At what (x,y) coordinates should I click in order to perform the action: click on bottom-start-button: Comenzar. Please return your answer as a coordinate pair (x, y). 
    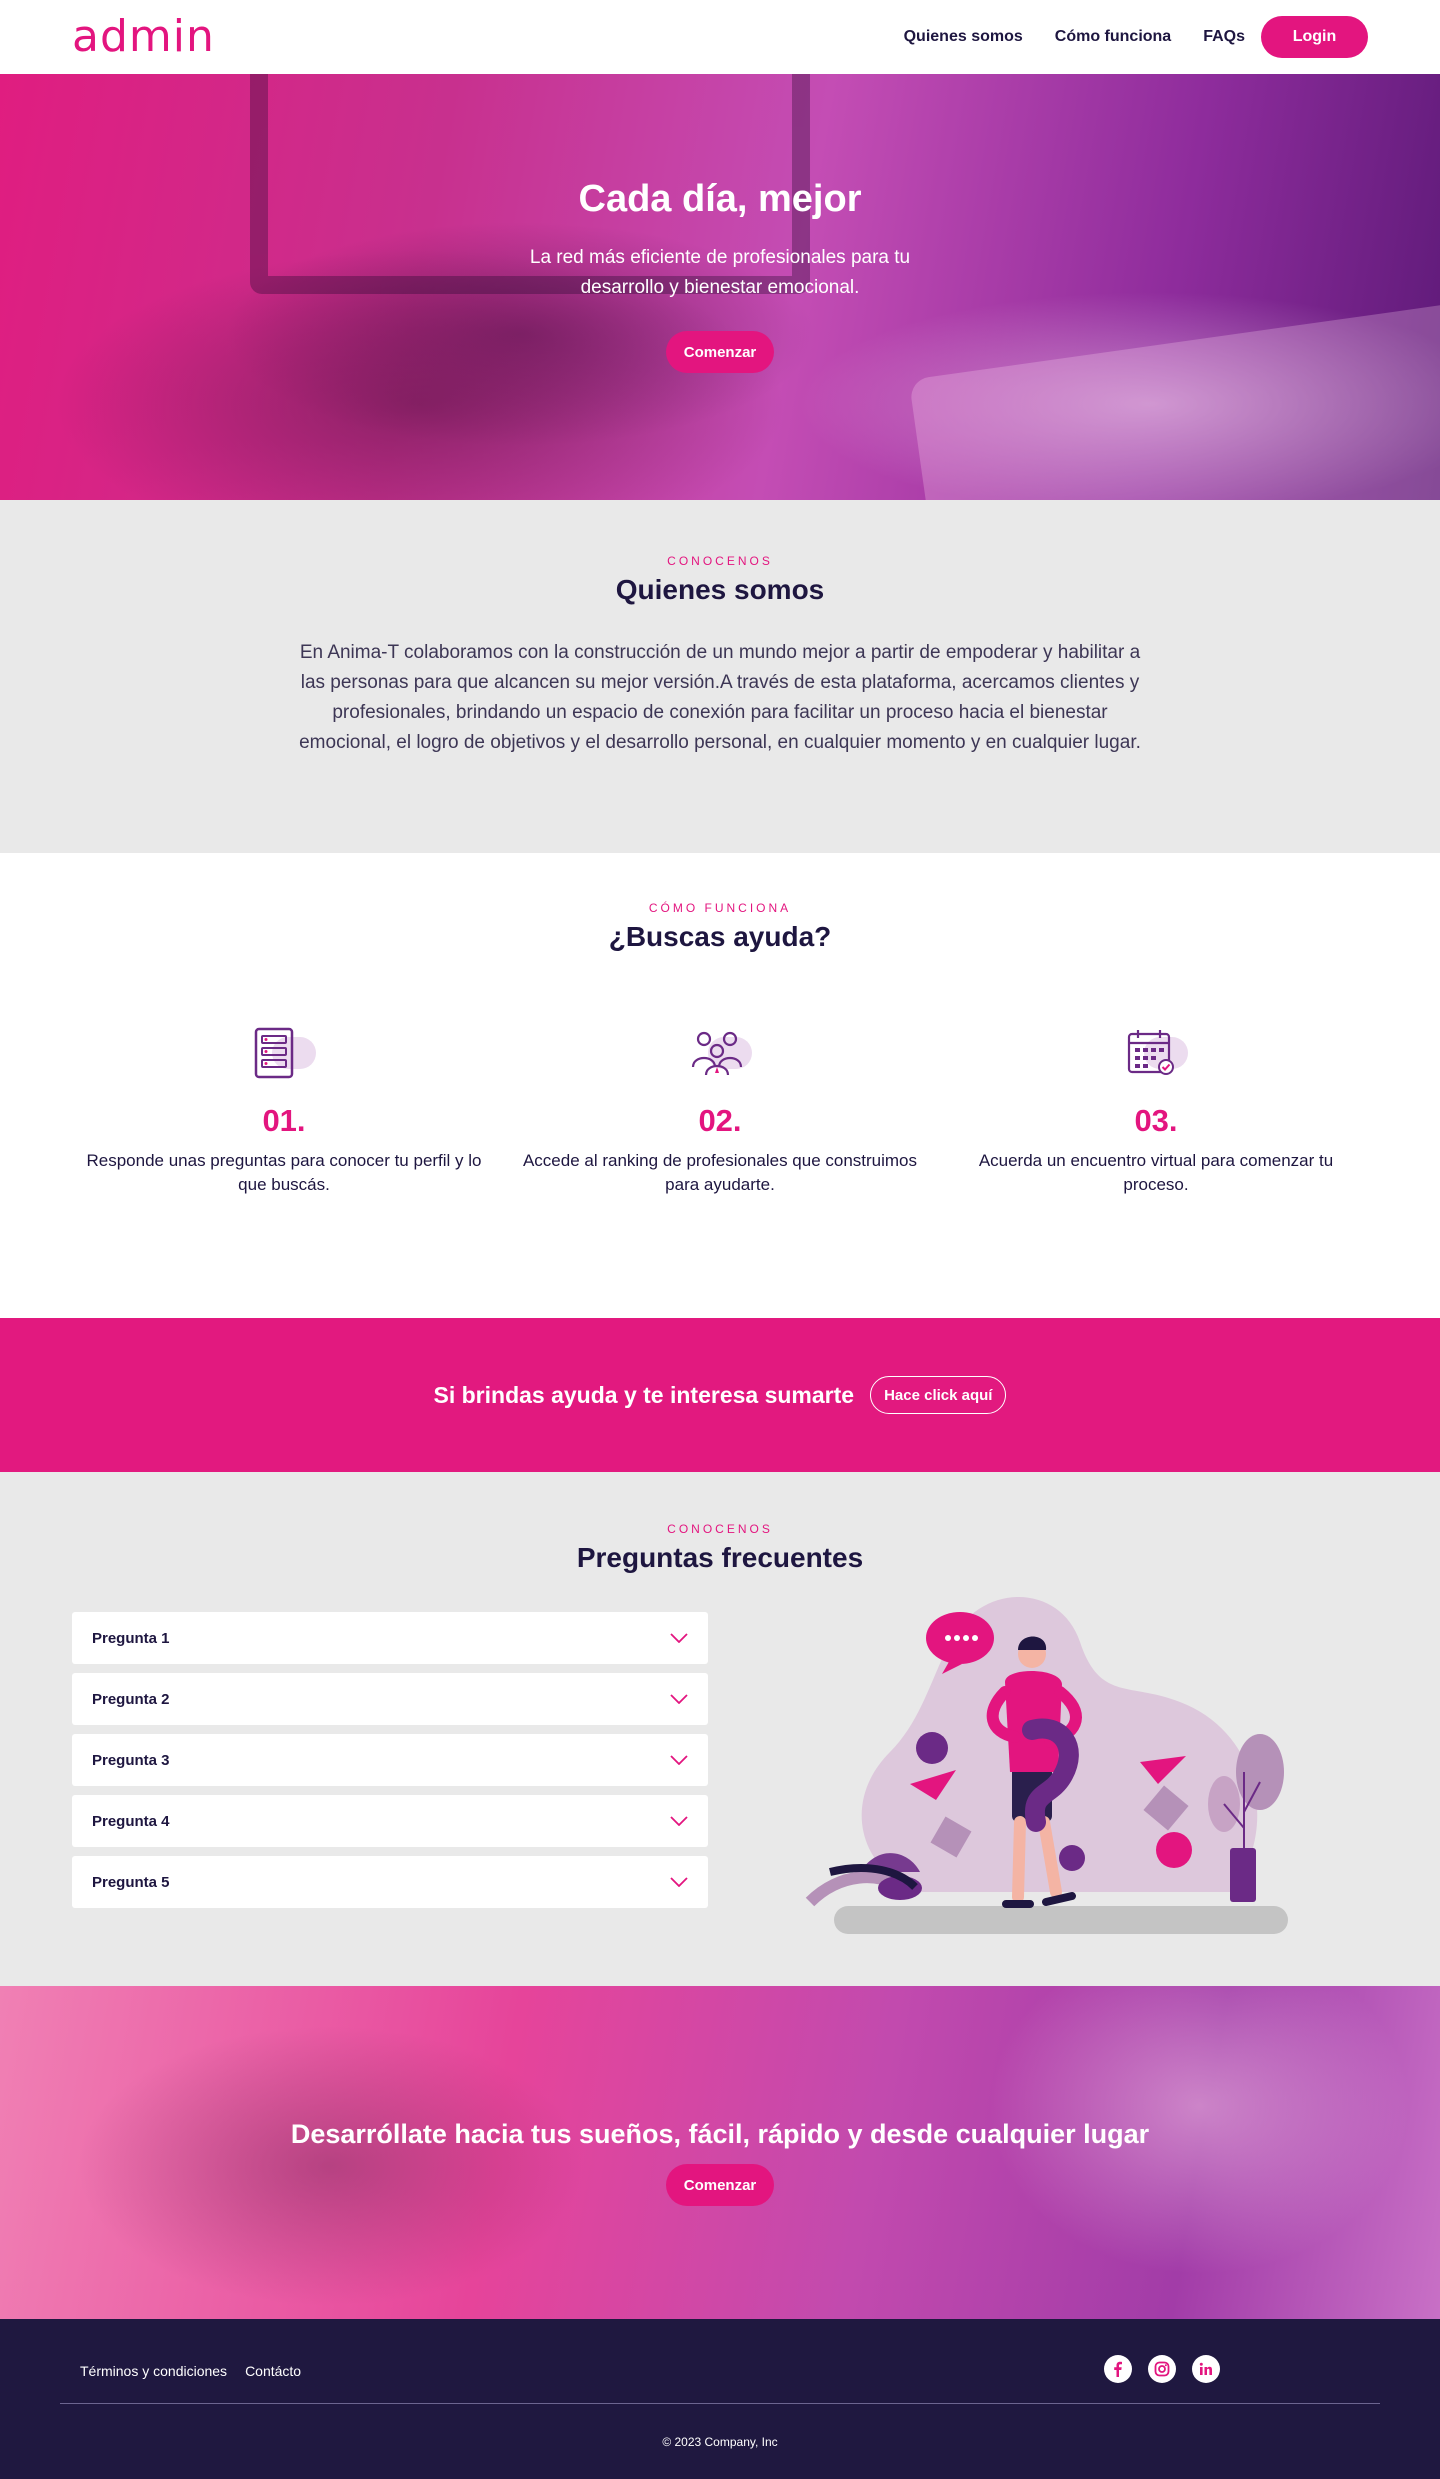
    Looking at the image, I should click on (720, 2185).